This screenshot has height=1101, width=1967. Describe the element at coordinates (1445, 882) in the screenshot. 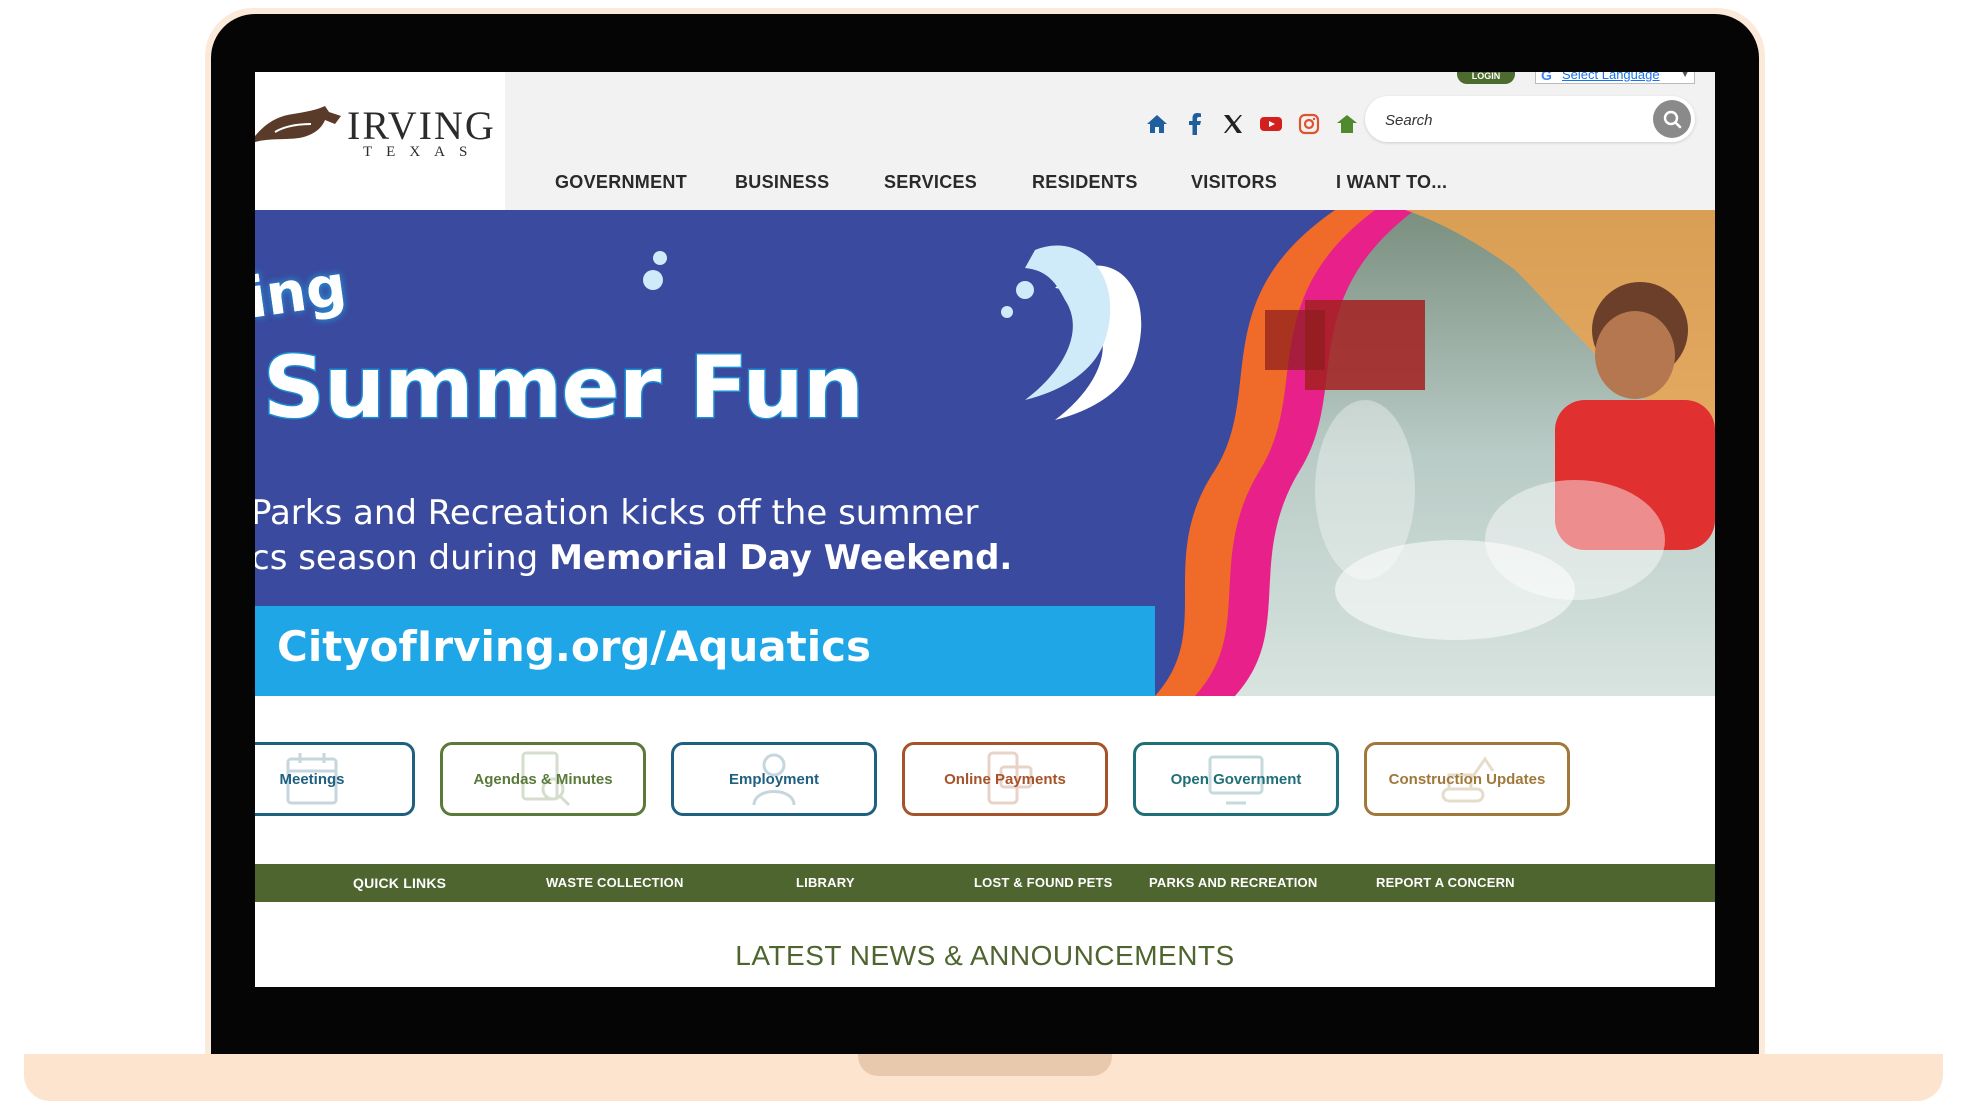

I see `quick-link-report-concern: REPORT A CONCERN` at that location.